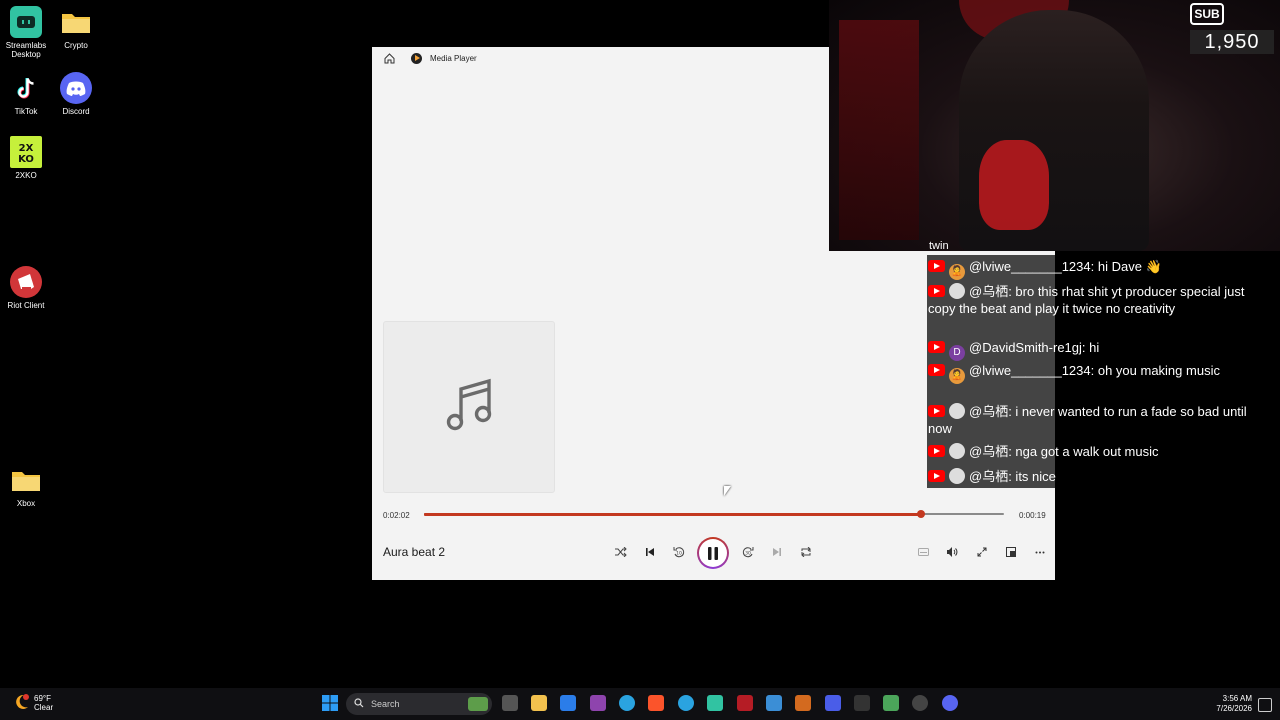  Describe the element at coordinates (26, 503) in the screenshot. I see `desktop-icon-label: Xbox` at that location.